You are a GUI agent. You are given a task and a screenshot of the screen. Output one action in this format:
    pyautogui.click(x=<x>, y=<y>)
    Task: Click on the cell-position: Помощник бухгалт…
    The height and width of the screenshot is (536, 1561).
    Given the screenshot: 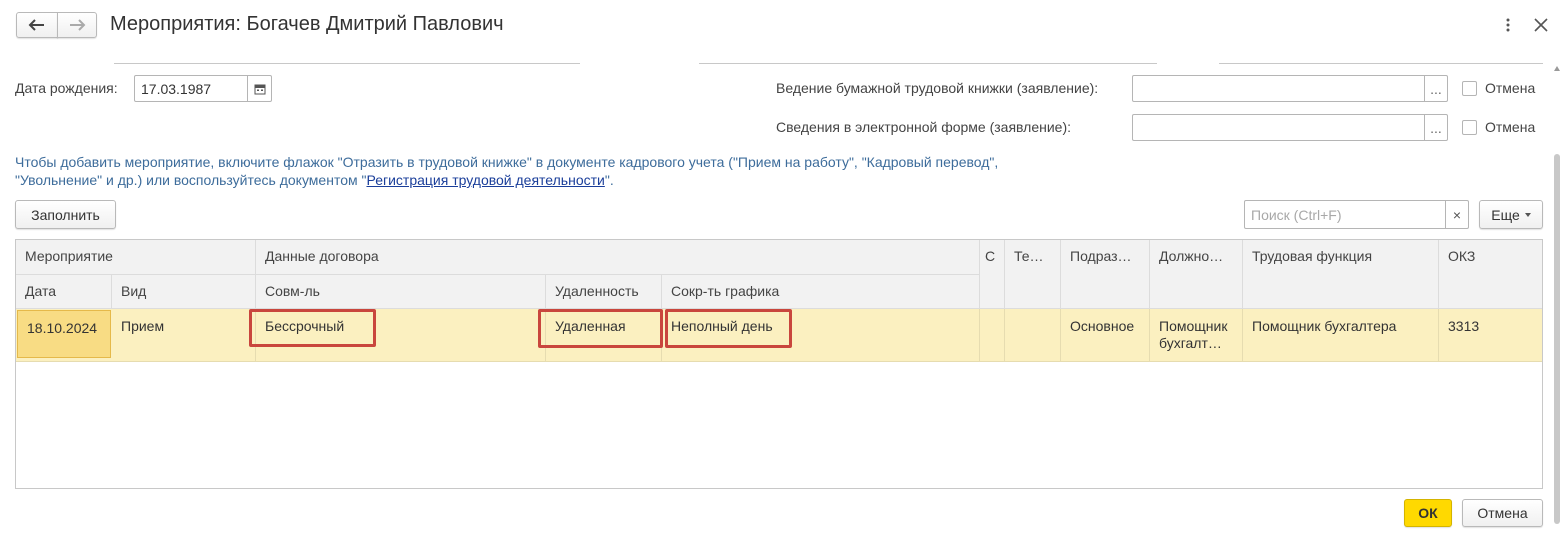 What is the action you would take?
    pyautogui.click(x=1196, y=335)
    